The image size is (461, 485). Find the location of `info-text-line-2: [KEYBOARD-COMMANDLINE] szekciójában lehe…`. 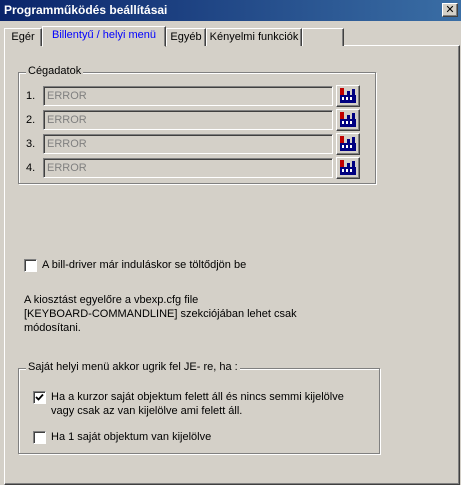

info-text-line-2: [KEYBOARD-COMMANDLINE] szekciójában lehe… is located at coordinates (160, 314).